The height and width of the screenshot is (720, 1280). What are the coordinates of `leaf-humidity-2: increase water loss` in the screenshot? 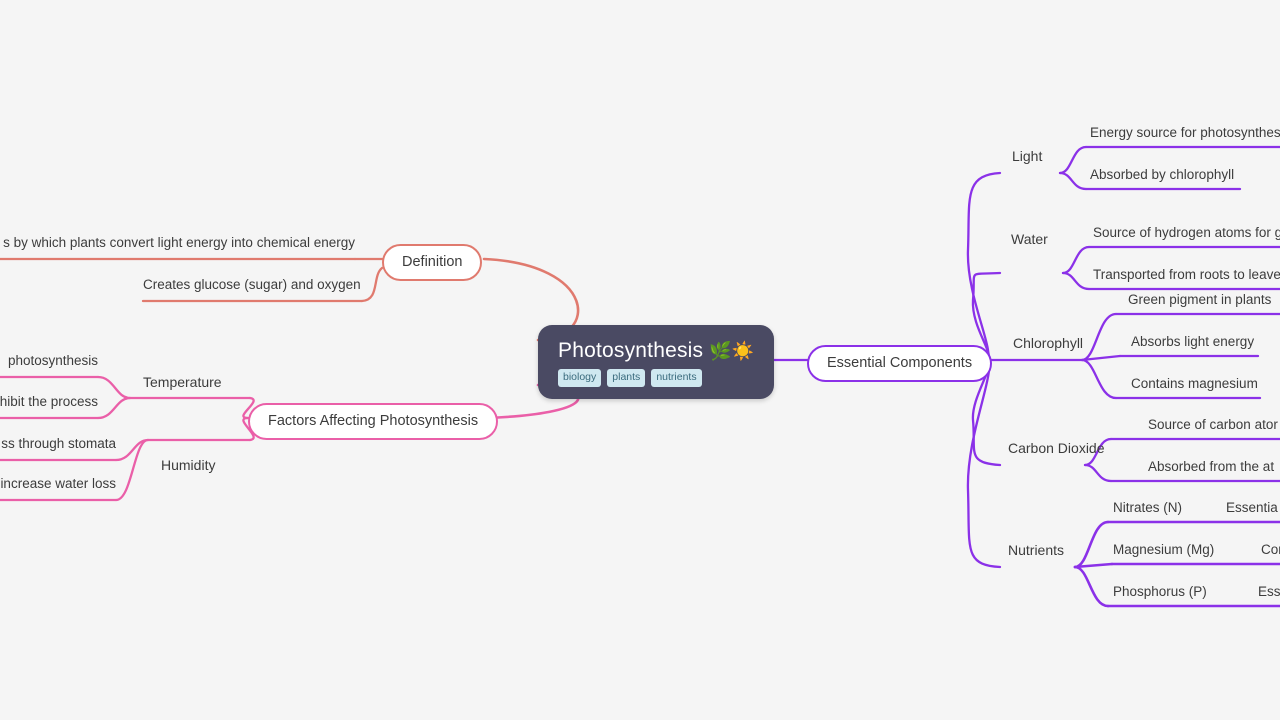 It's located at (58, 487).